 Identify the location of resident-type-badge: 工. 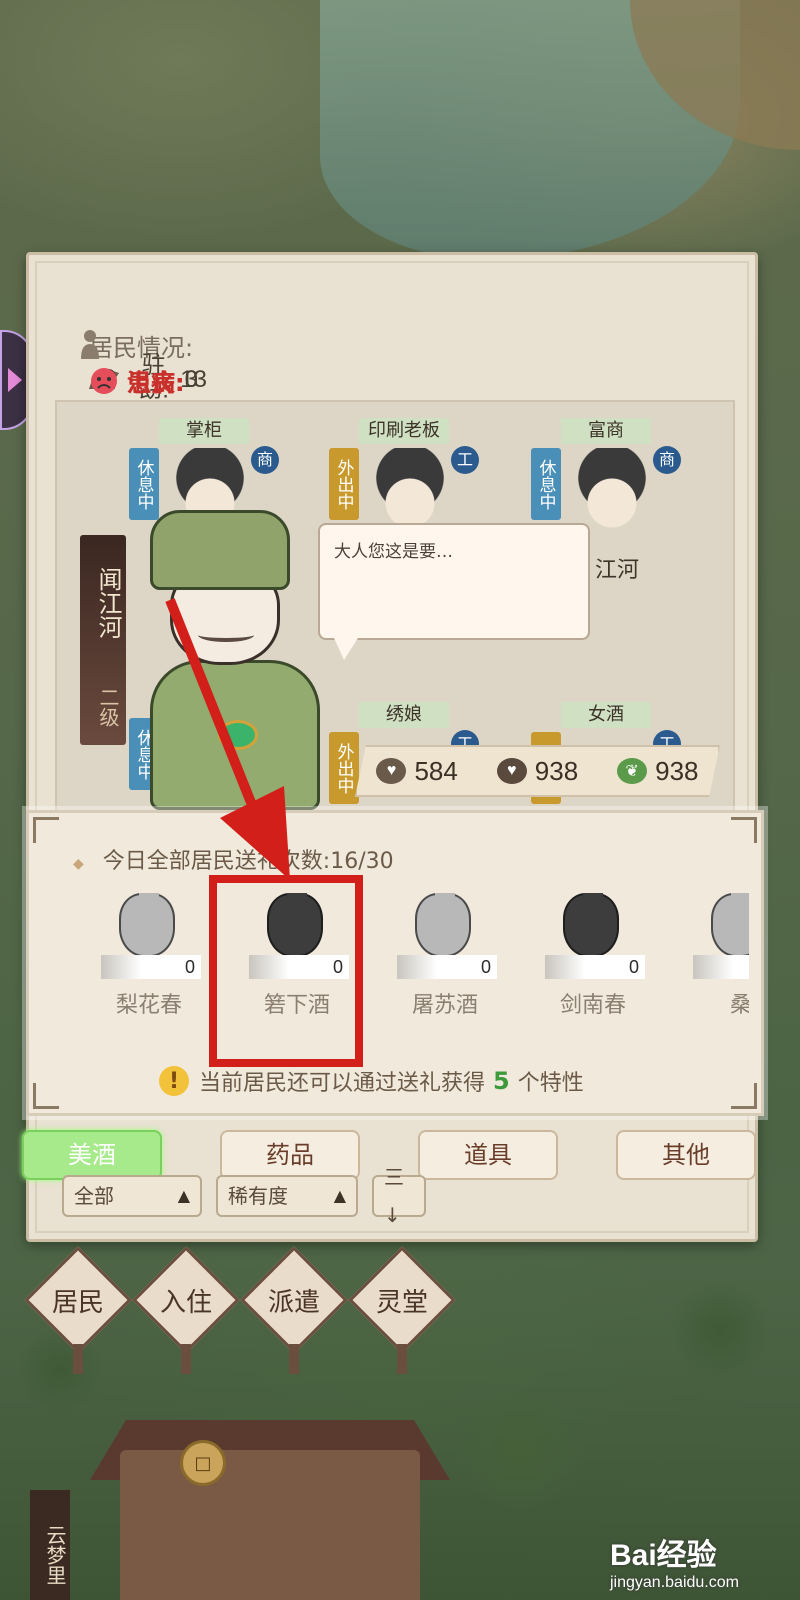
(465, 460).